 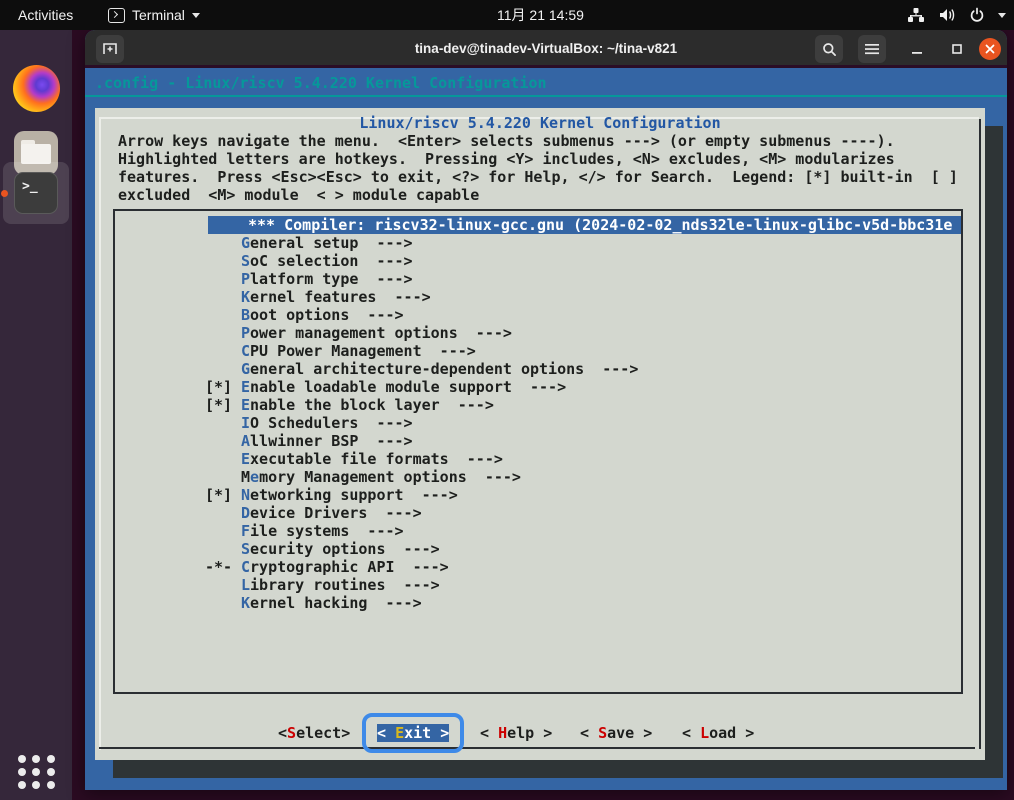 I want to click on power-icon, so click(x=977, y=14).